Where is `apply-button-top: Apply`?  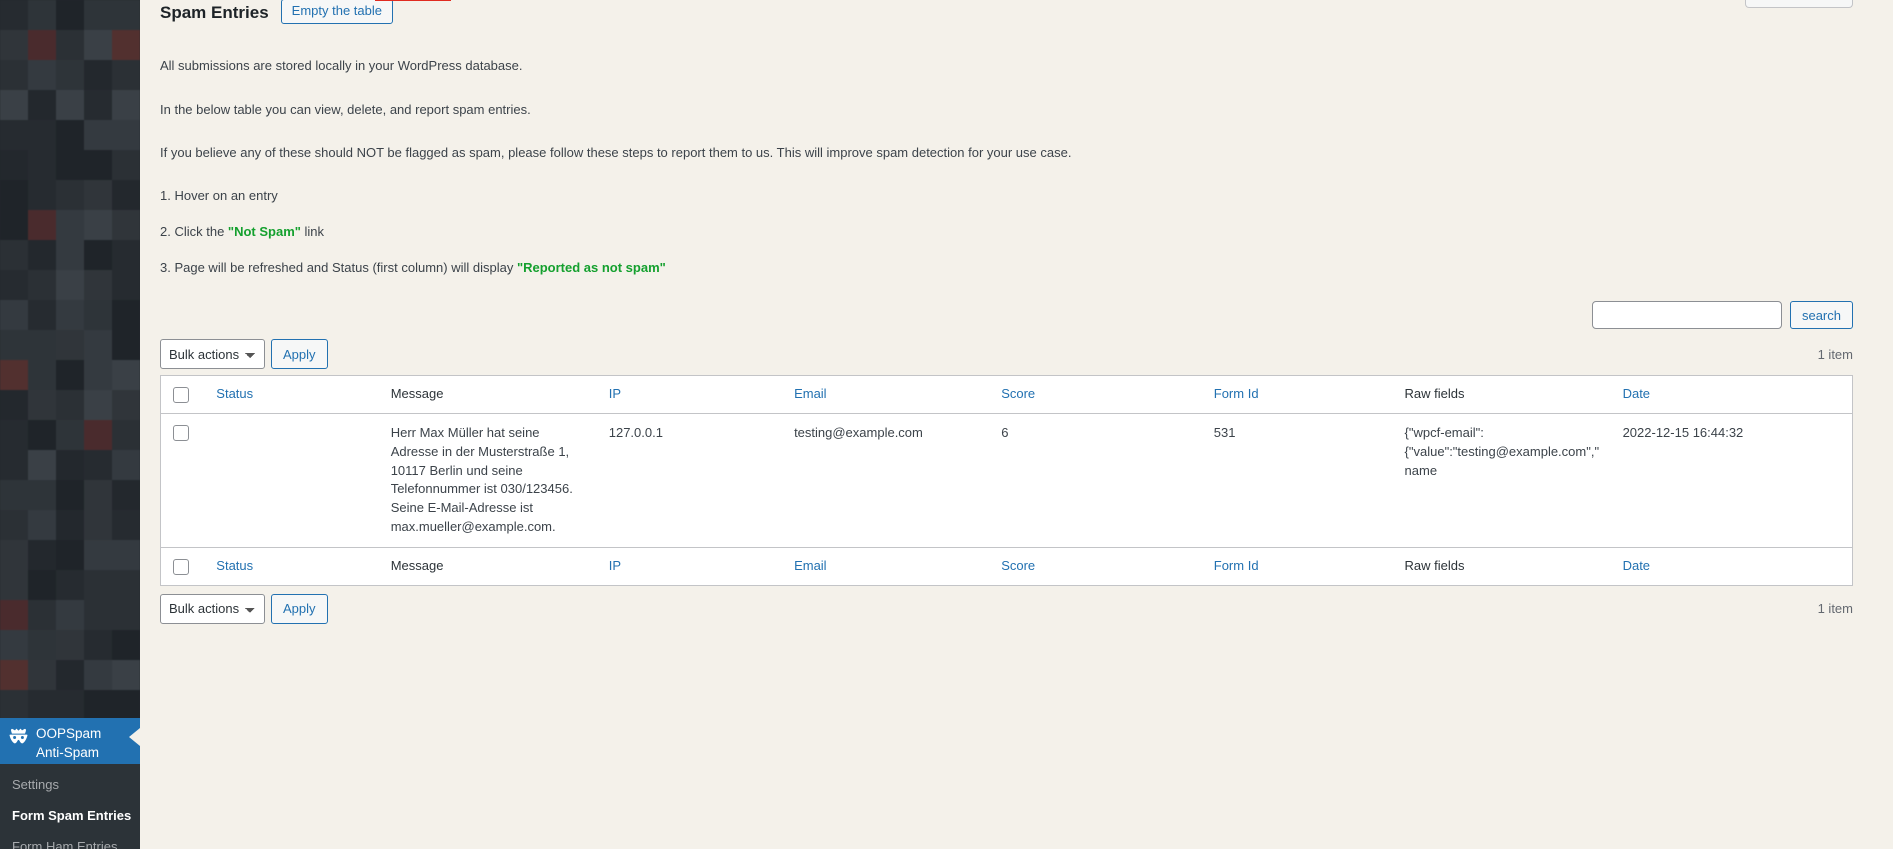 apply-button-top: Apply is located at coordinates (299, 354).